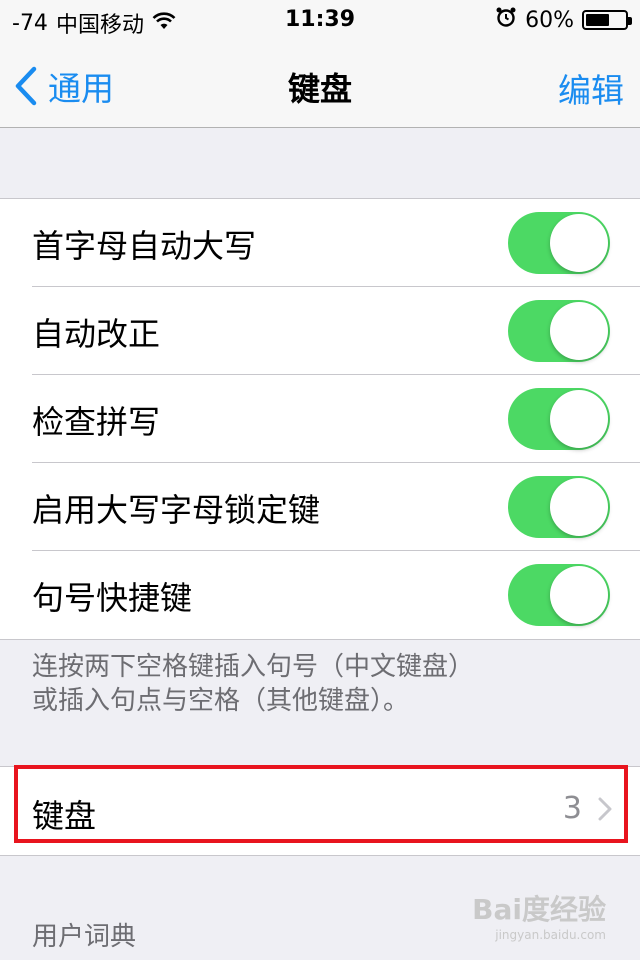  I want to click on caps-lock-switch, so click(559, 507).